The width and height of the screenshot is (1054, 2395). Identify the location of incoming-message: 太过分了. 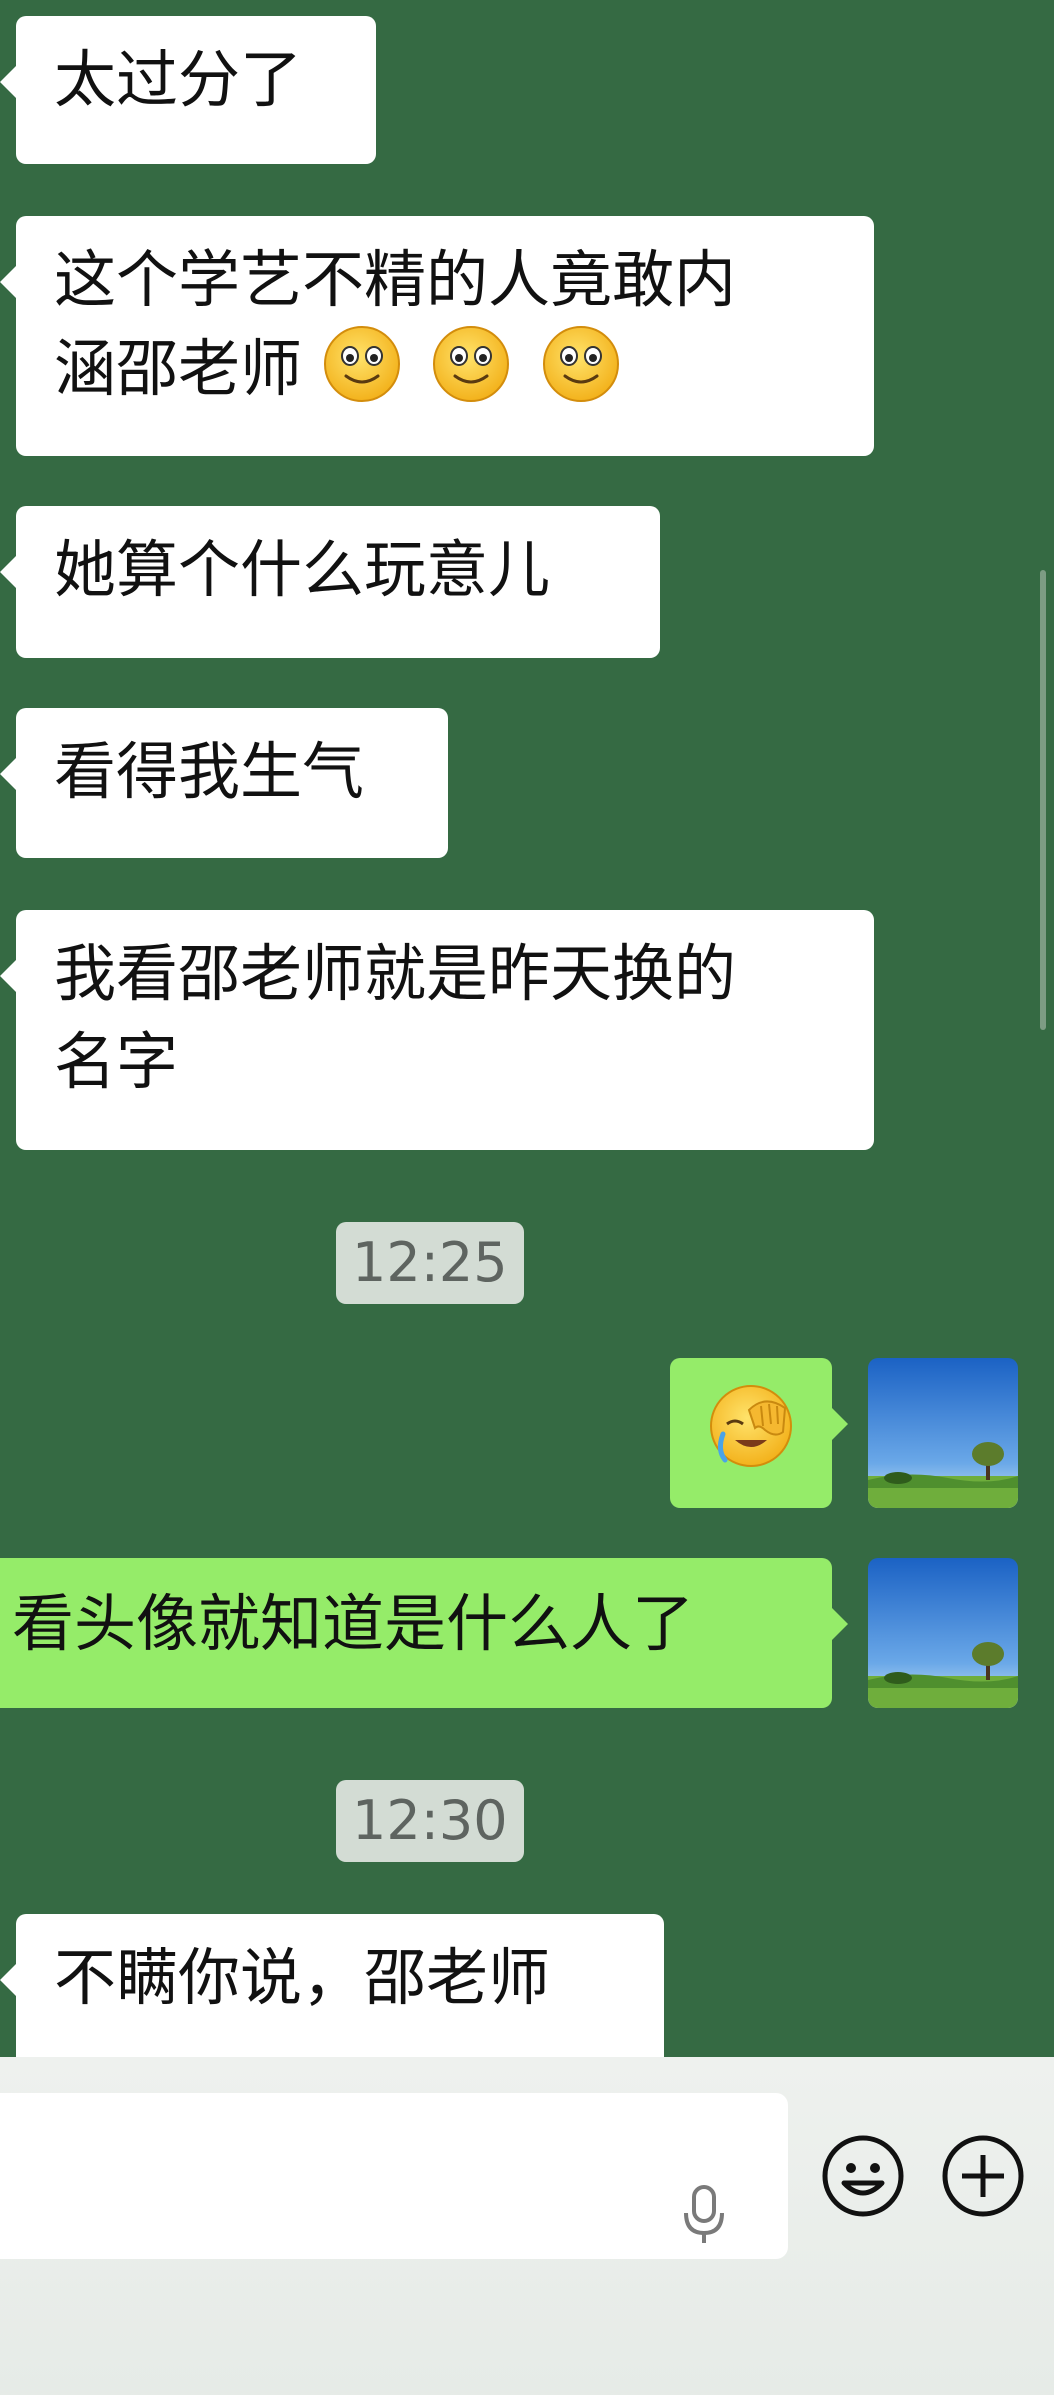
(188, 90).